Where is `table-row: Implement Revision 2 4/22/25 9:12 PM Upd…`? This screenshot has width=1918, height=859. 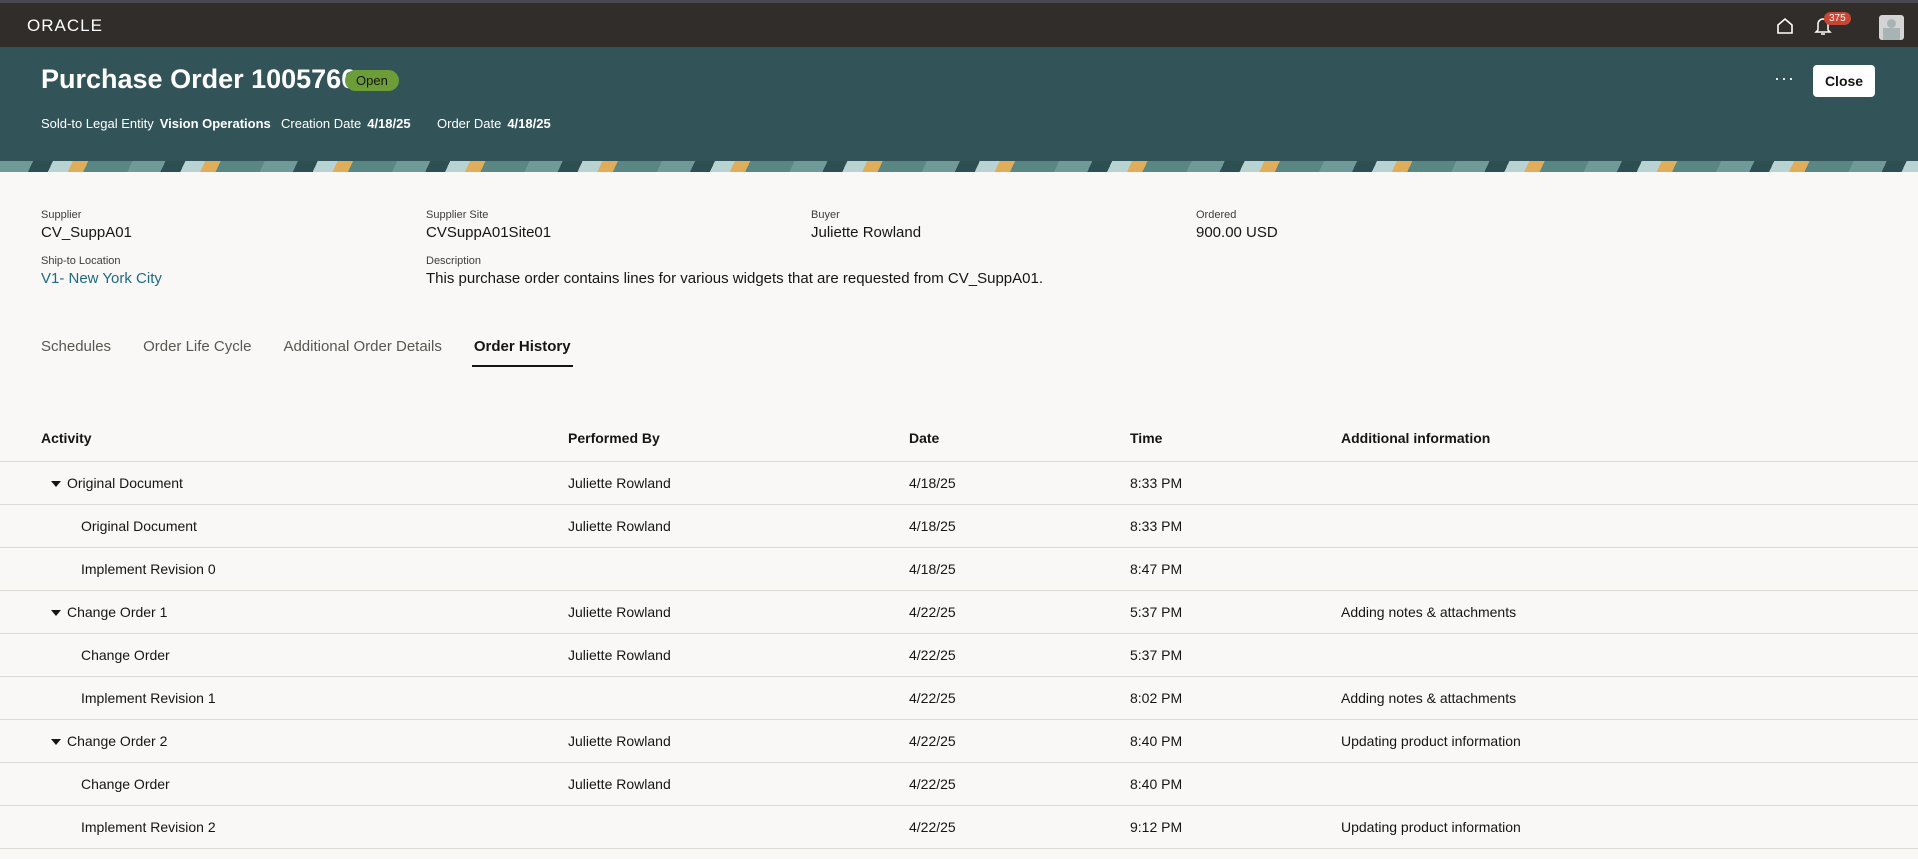 table-row: Implement Revision 2 4/22/25 9:12 PM Upd… is located at coordinates (959, 827).